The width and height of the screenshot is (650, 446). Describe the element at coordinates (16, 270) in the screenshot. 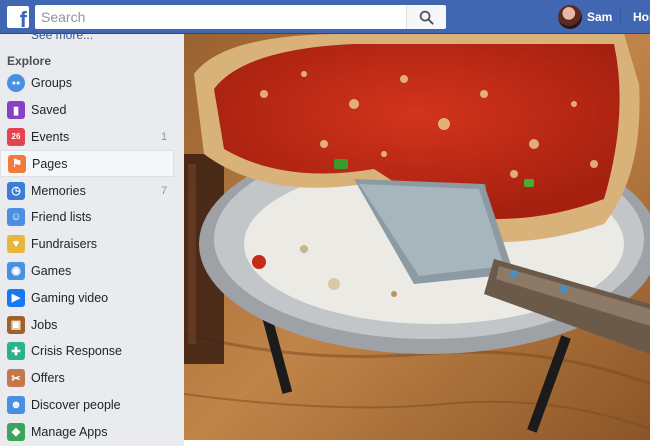

I see `games-icon: ◉` at that location.